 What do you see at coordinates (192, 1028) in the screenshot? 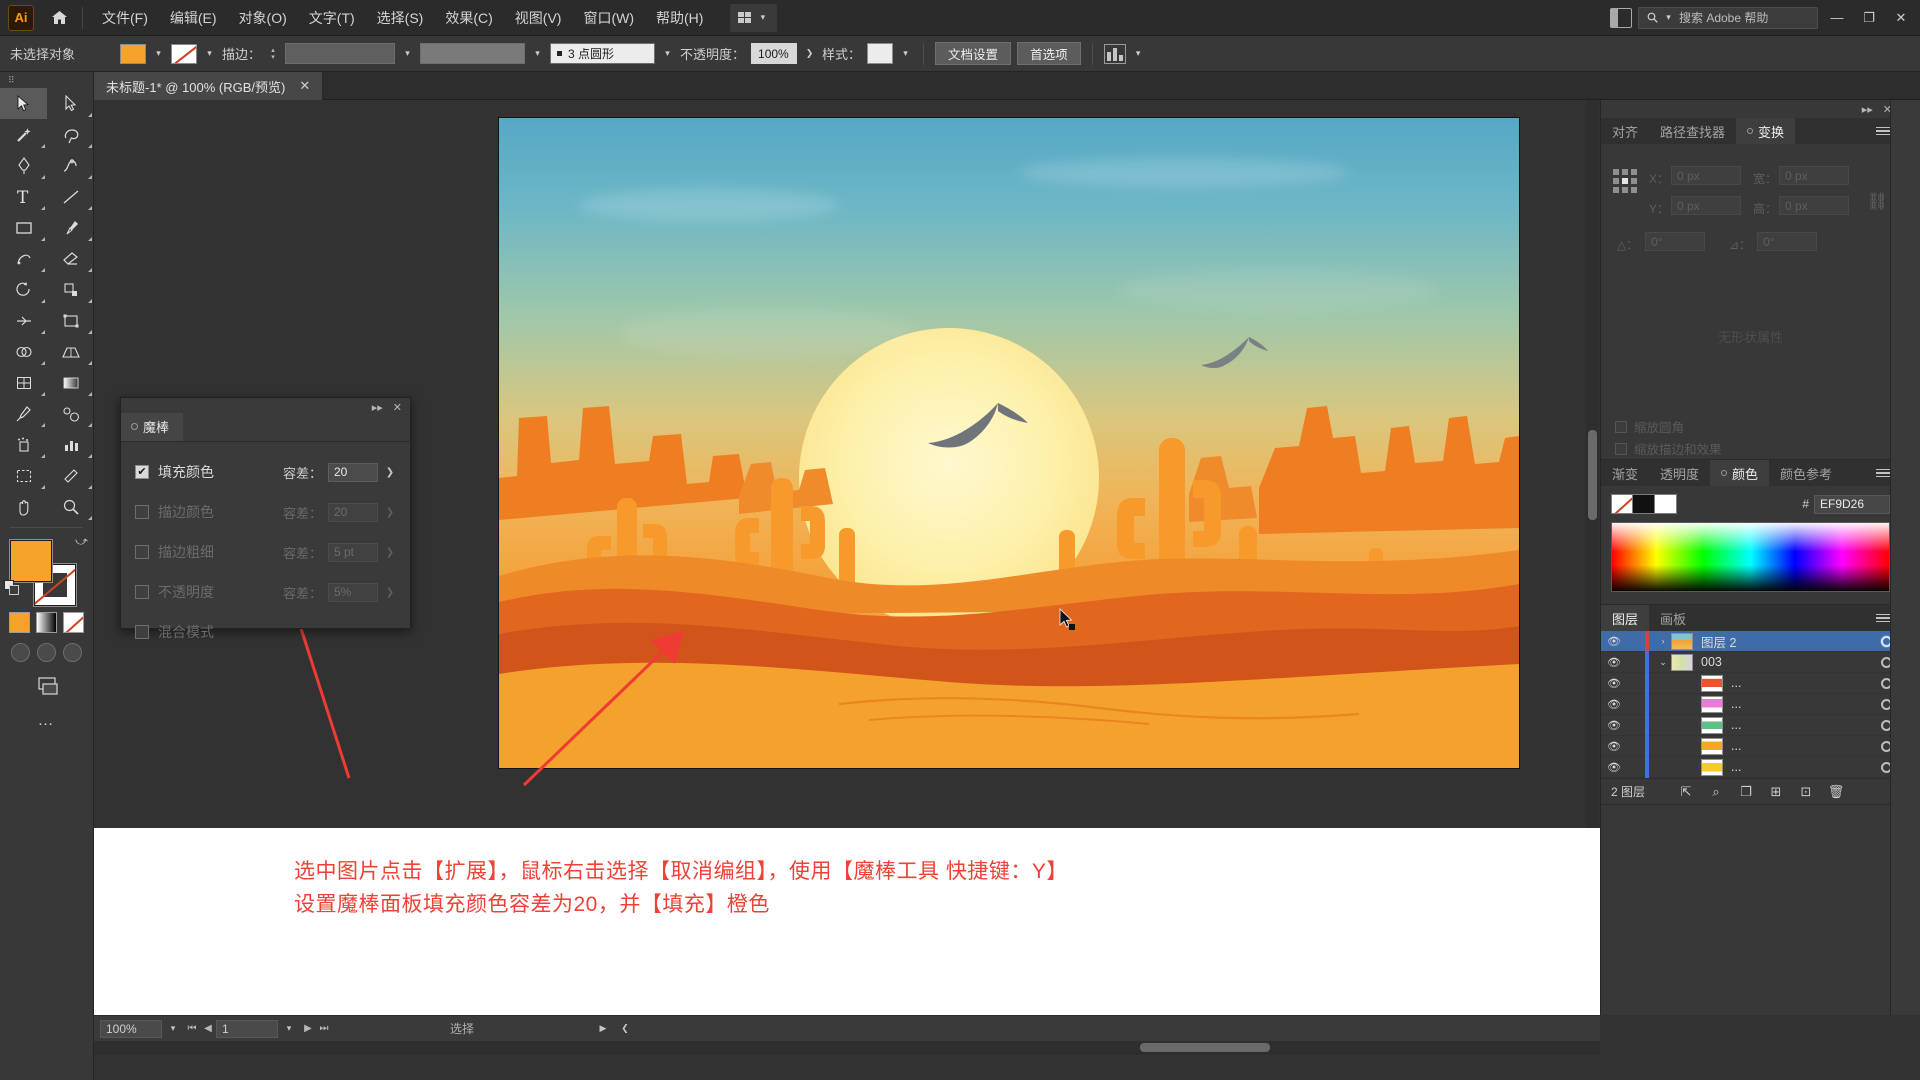
I see `first-artboard-icon: ⏮` at bounding box center [192, 1028].